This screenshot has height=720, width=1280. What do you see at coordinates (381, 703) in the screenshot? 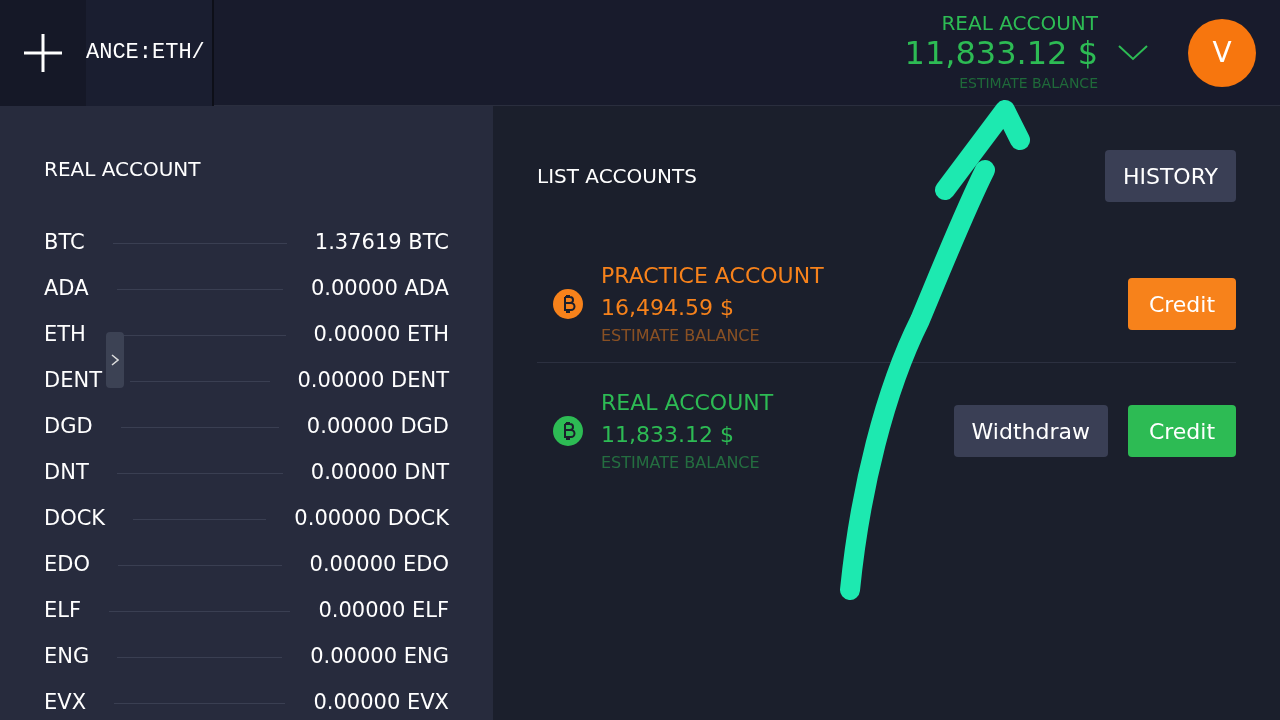
I see `coin-amount: 0.00000 EVX` at bounding box center [381, 703].